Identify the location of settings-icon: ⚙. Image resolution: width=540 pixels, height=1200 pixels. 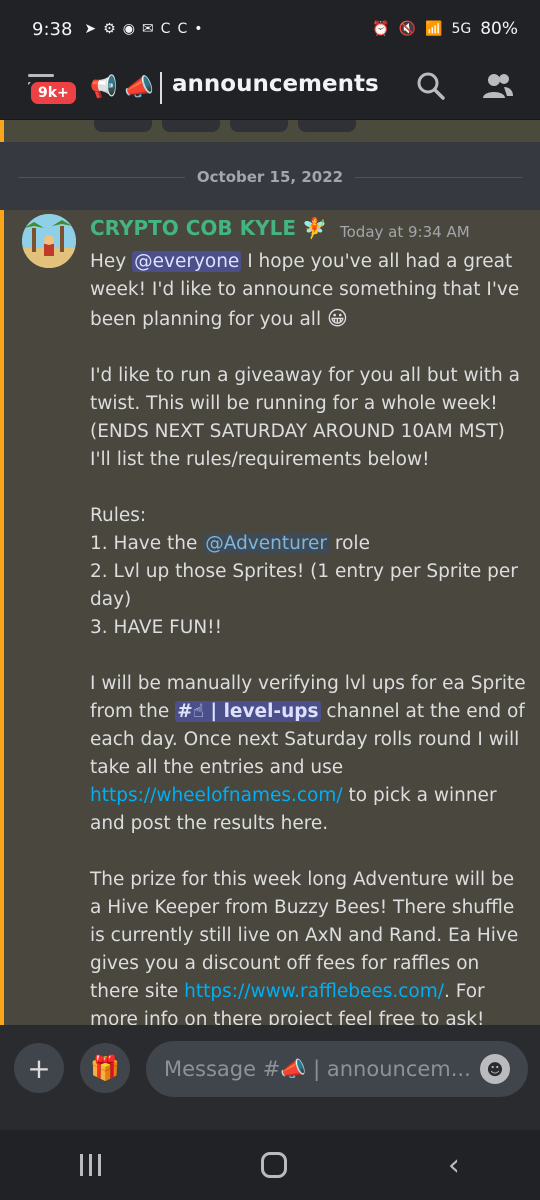
(109, 29).